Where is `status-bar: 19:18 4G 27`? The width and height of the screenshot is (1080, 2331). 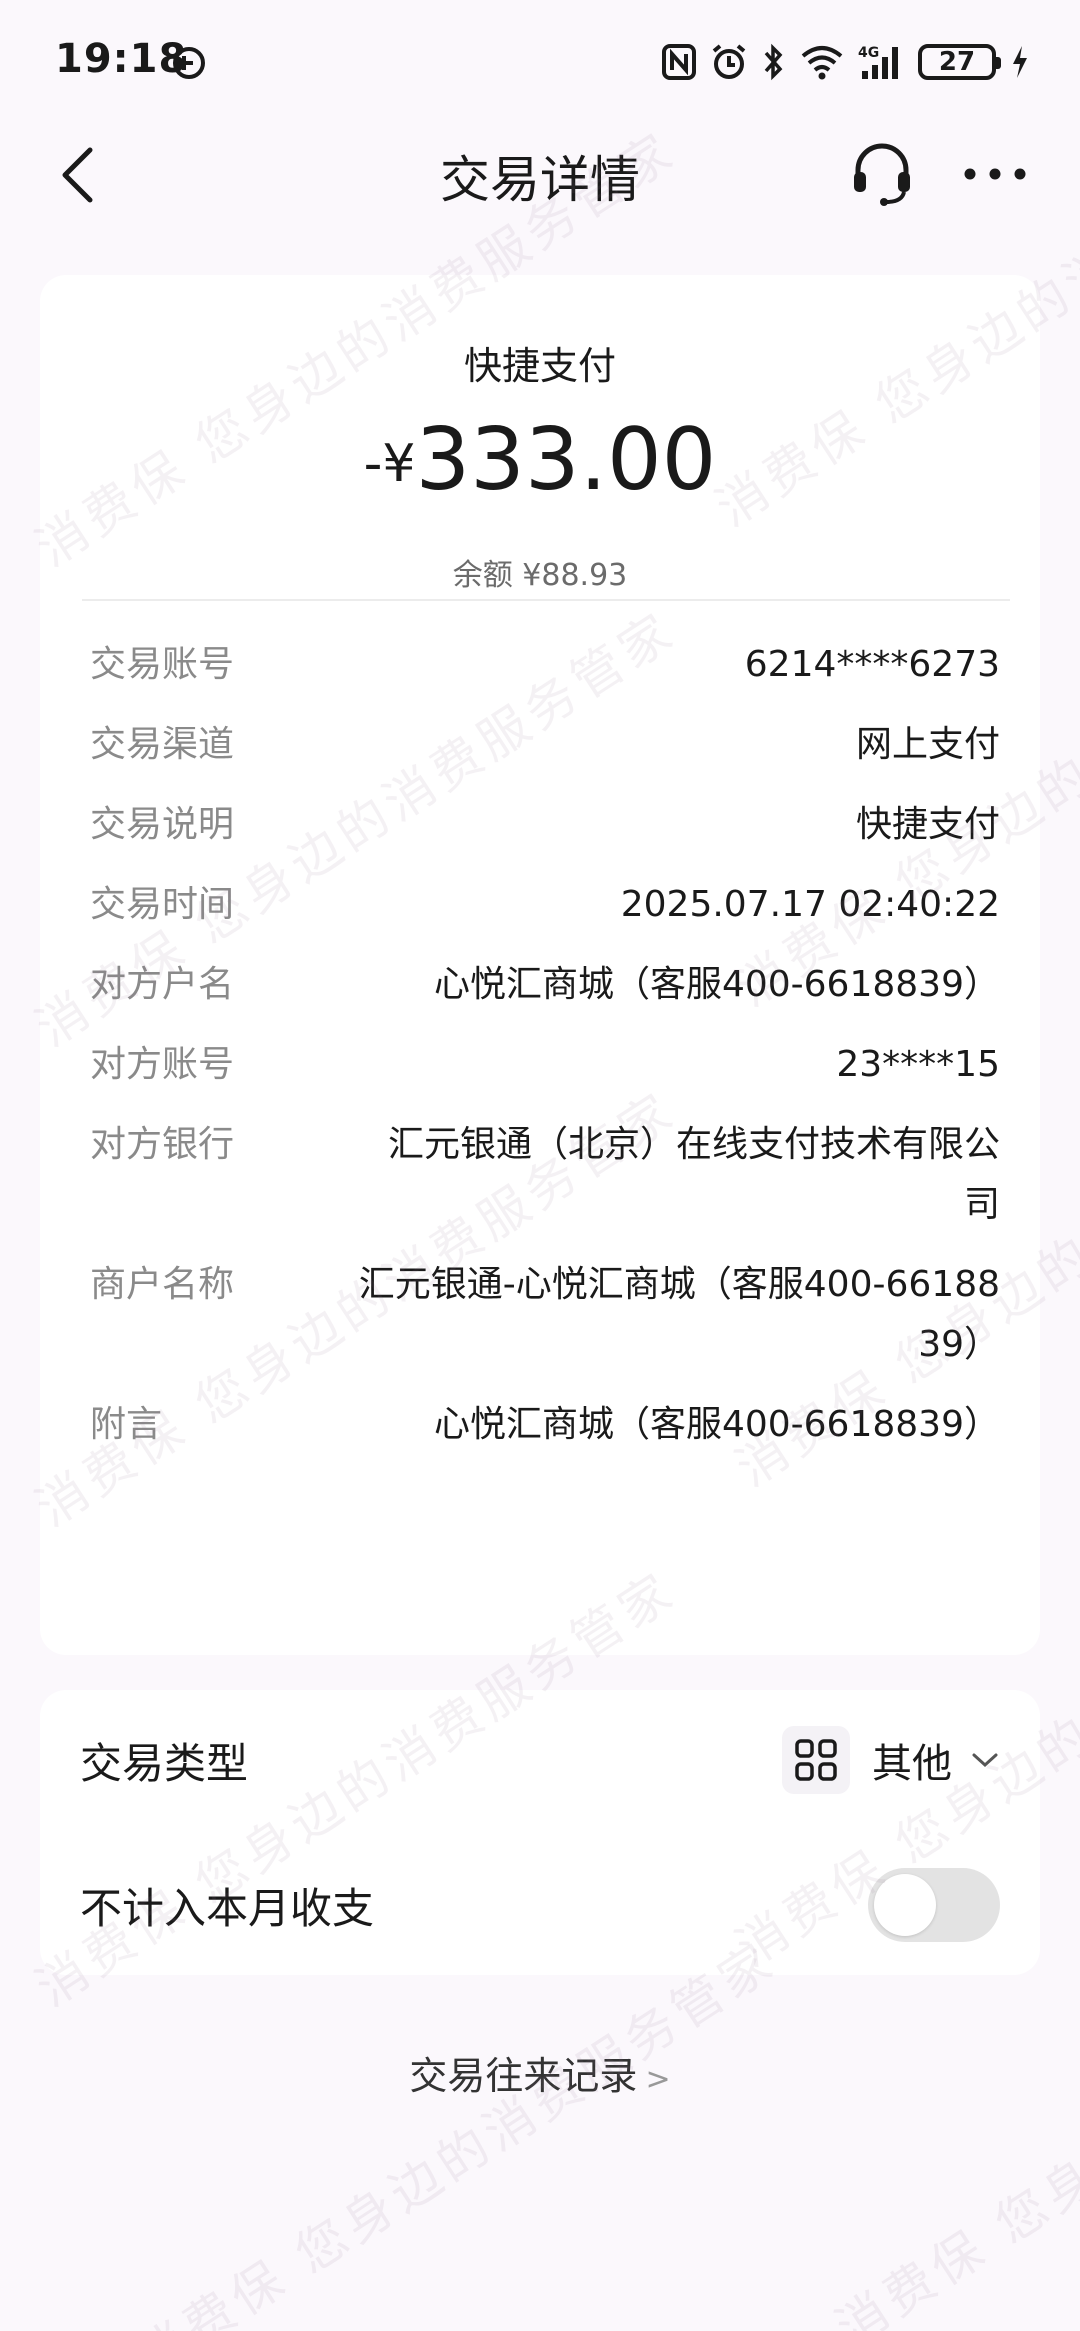
status-bar: 19:18 4G 27 is located at coordinates (540, 60).